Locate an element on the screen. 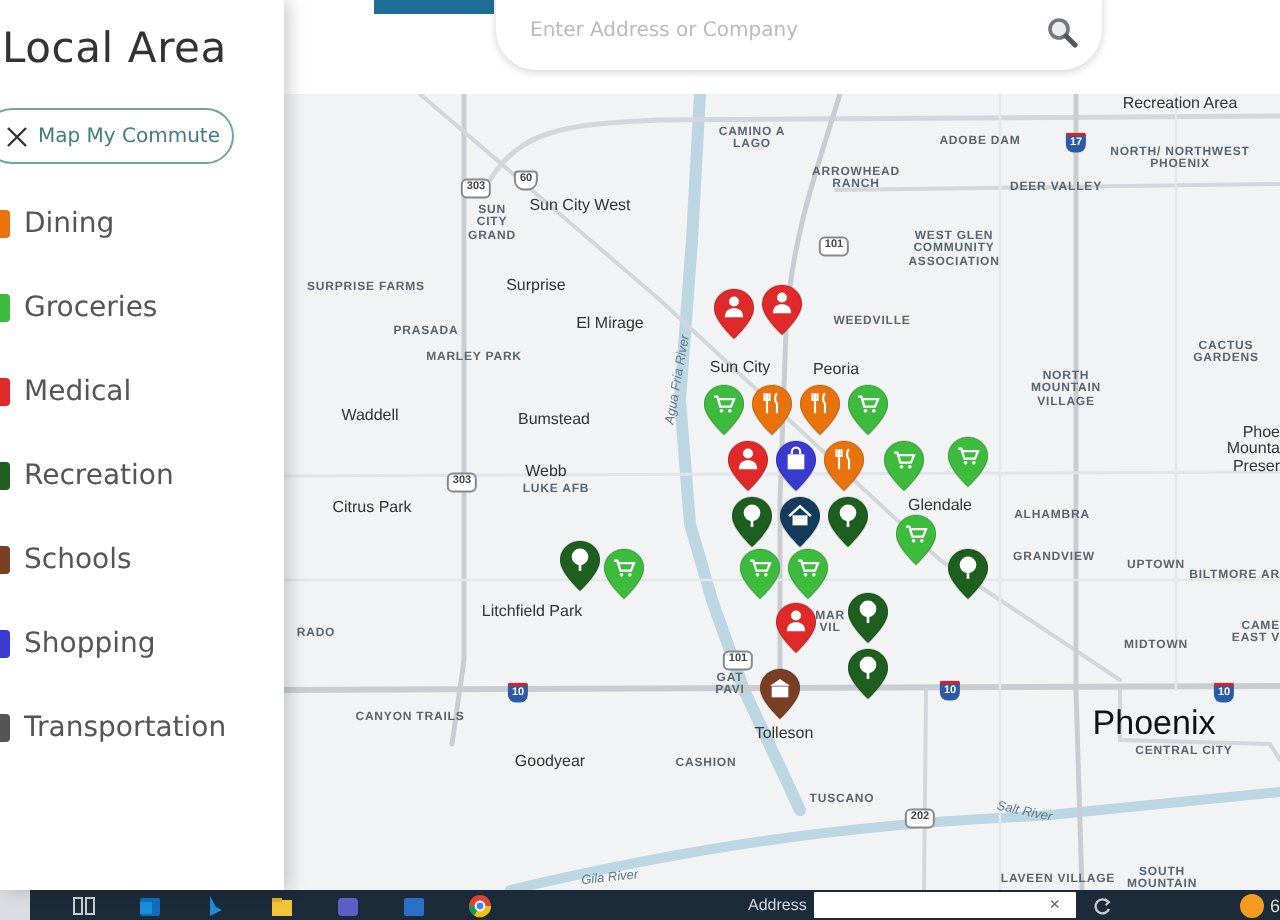 This screenshot has height=920, width=1280. place-label: Phoe Mounta Preser is located at coordinates (1252, 450).